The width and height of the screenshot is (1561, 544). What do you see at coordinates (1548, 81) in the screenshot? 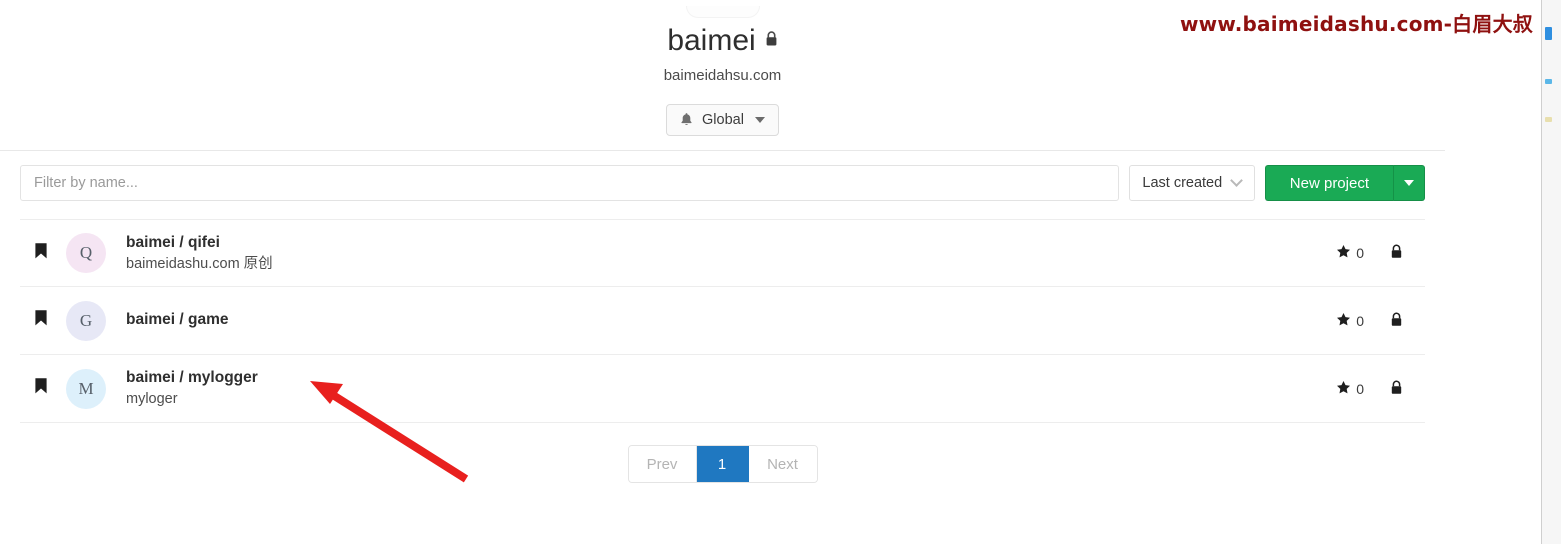
I see `scrollbar-mark-secondary` at bounding box center [1548, 81].